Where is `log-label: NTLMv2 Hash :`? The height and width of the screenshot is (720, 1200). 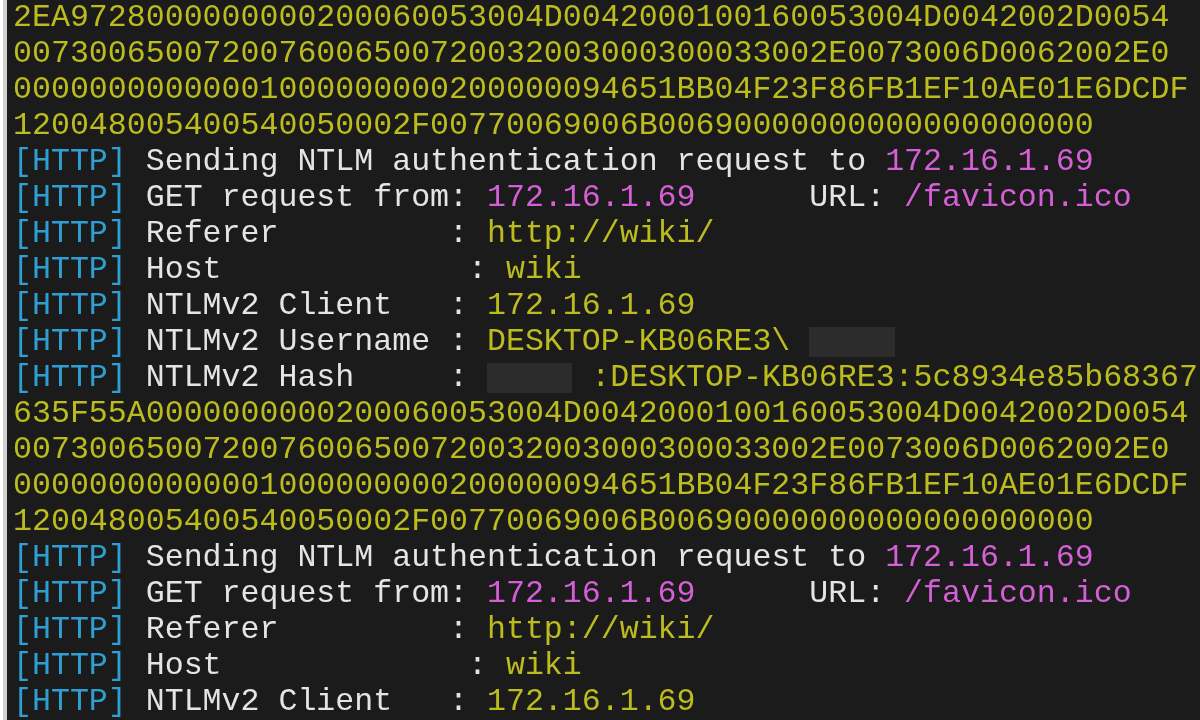
log-label: NTLMv2 Hash : is located at coordinates (307, 378).